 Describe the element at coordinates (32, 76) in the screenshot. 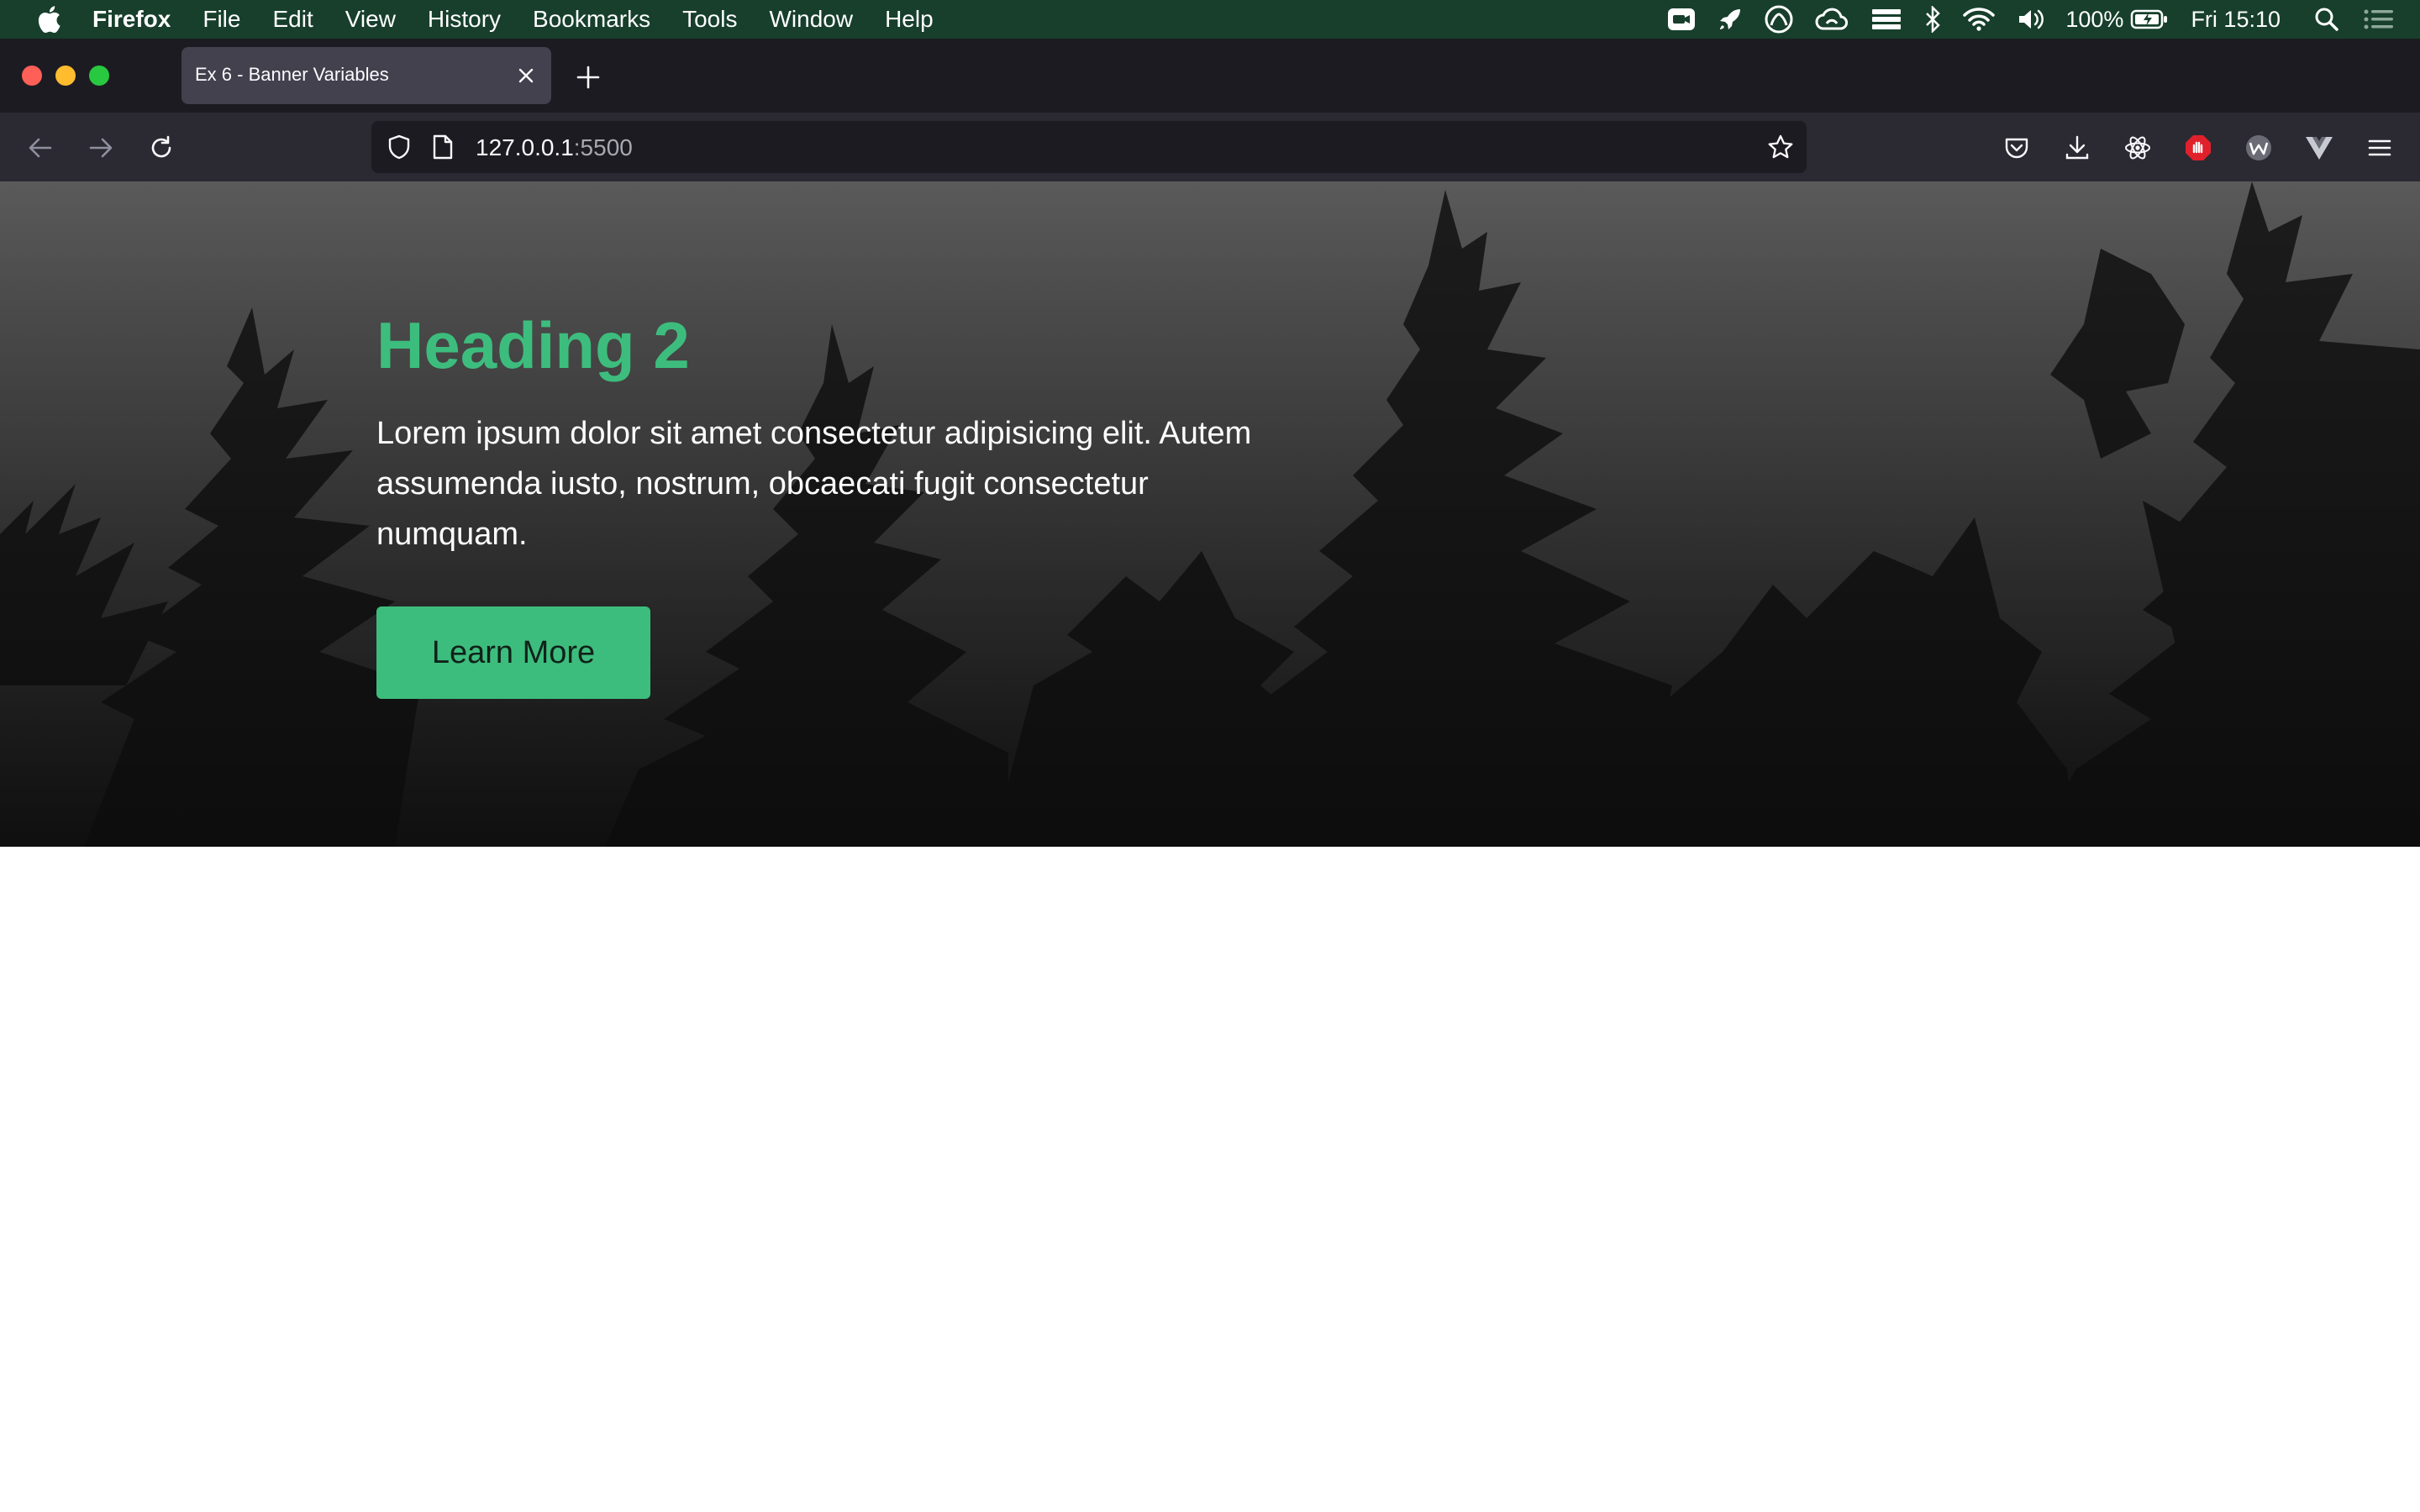

I see `window-close-button` at that location.